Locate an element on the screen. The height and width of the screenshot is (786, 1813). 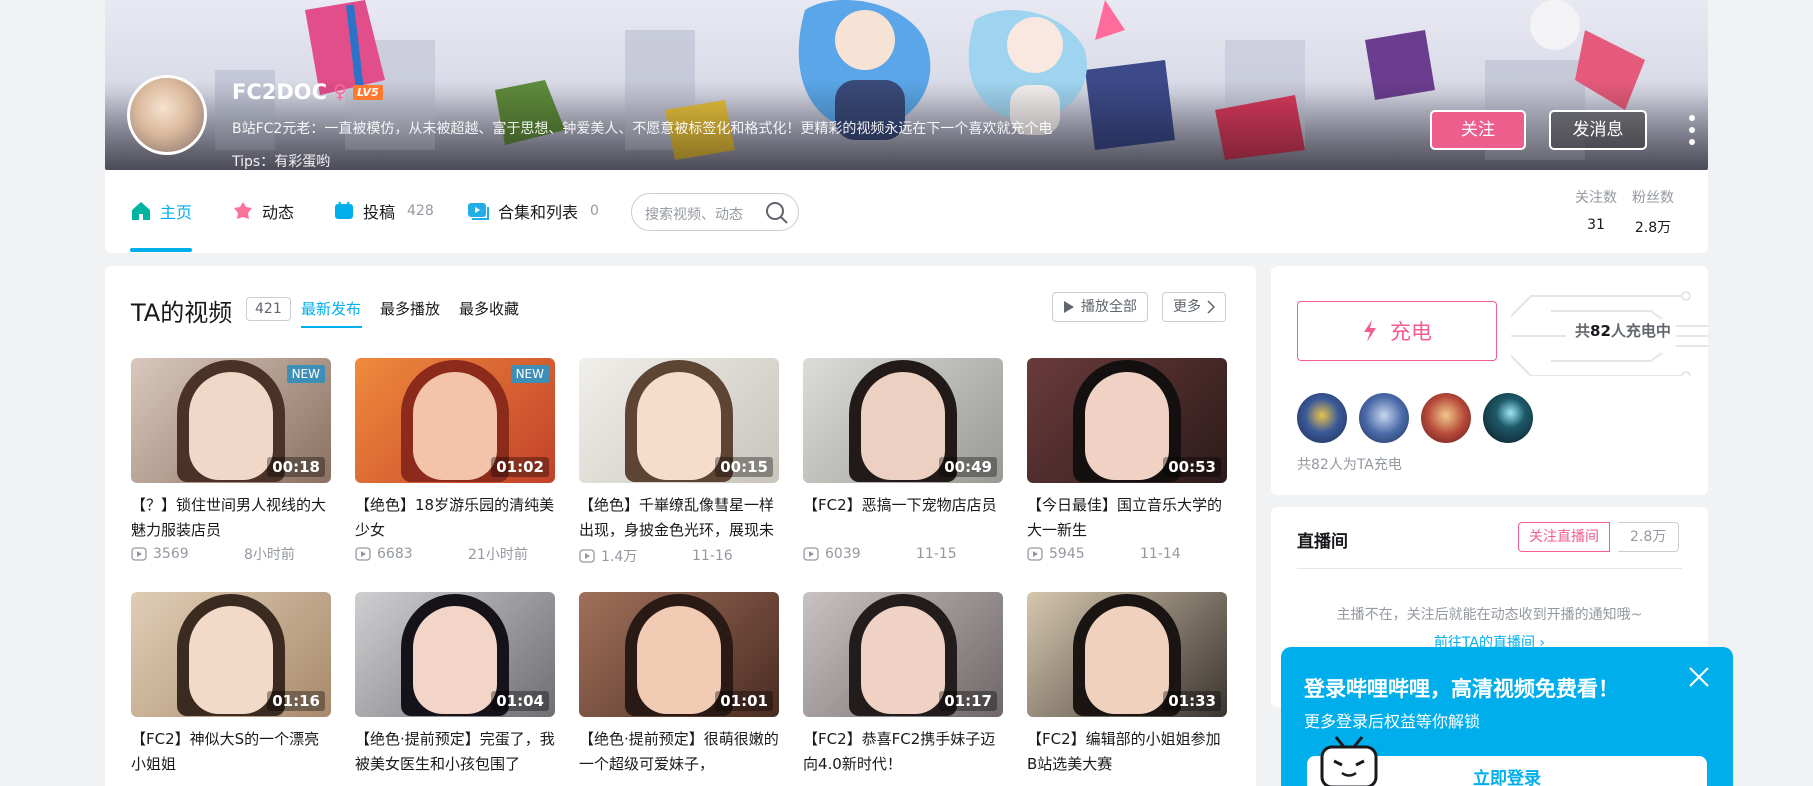
video-card: 00:53 【今日最佳】国立音乐大学的大一新生 5945 11-14 is located at coordinates (1127, 460).